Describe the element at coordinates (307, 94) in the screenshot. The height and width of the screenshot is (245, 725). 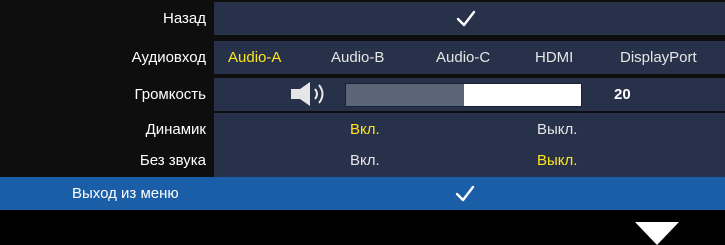
I see `speaker-icon` at that location.